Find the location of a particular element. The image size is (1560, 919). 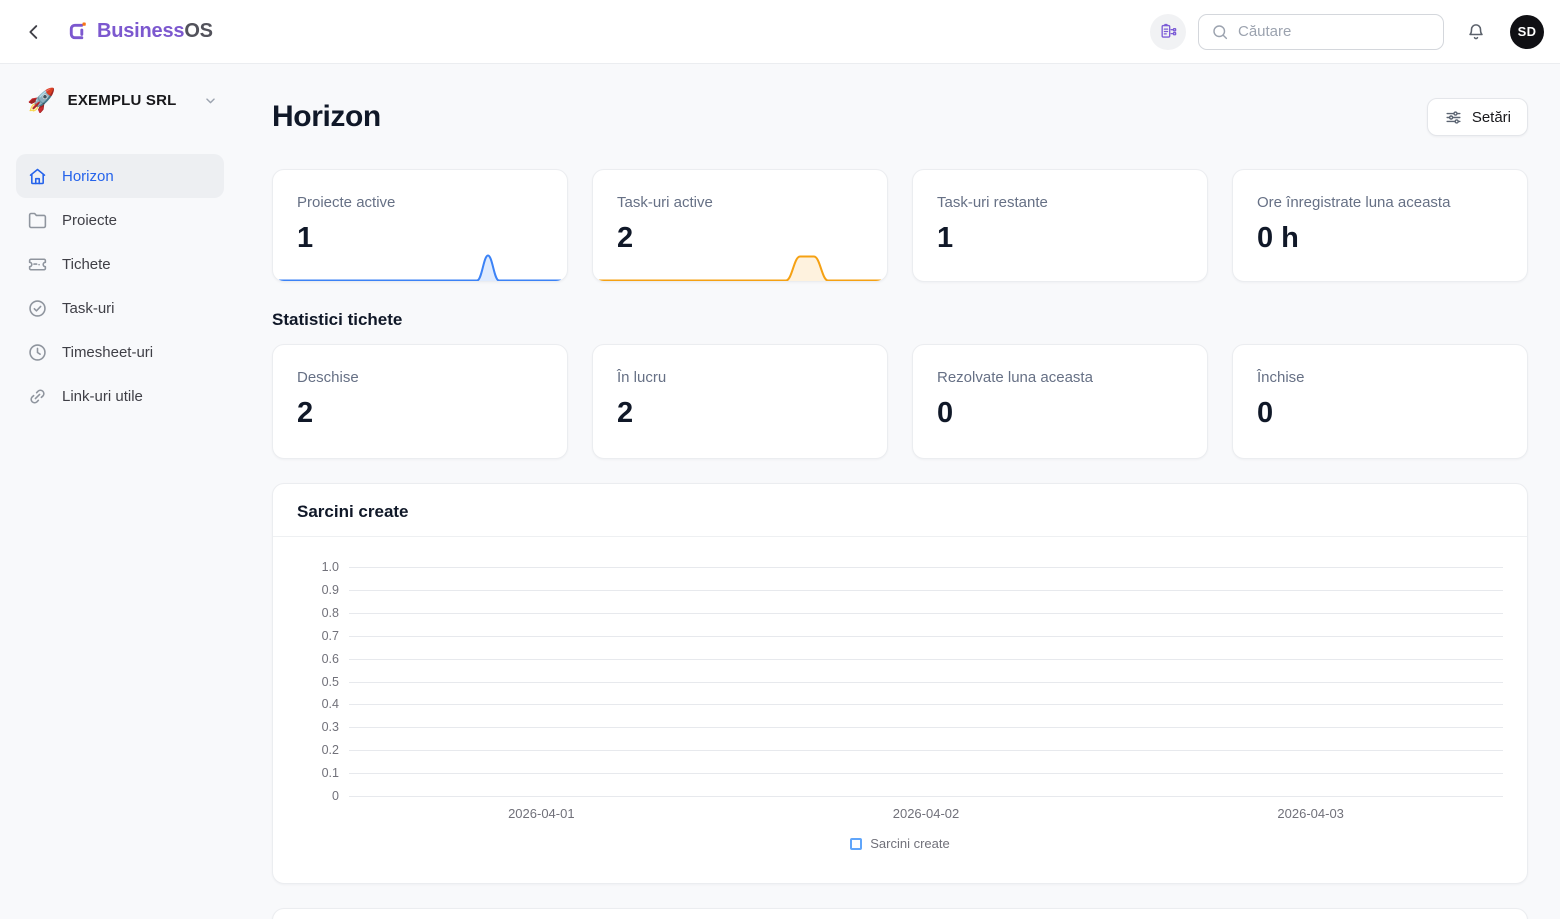

page-title: Horizon is located at coordinates (326, 116).